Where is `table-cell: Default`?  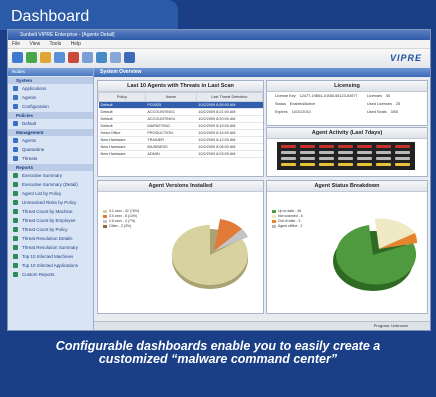
table-cell: Default is located at coordinates (122, 112).